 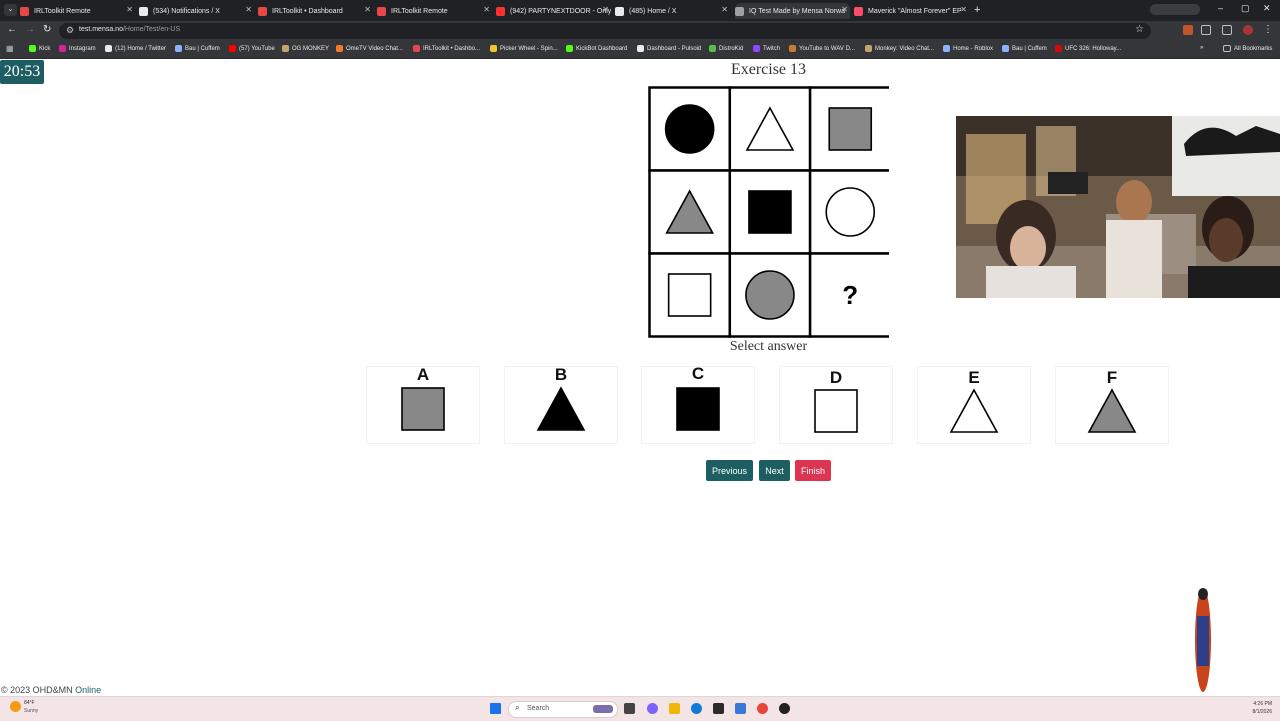 What do you see at coordinates (143, 11) in the screenshot?
I see `tab-favicon-icon` at bounding box center [143, 11].